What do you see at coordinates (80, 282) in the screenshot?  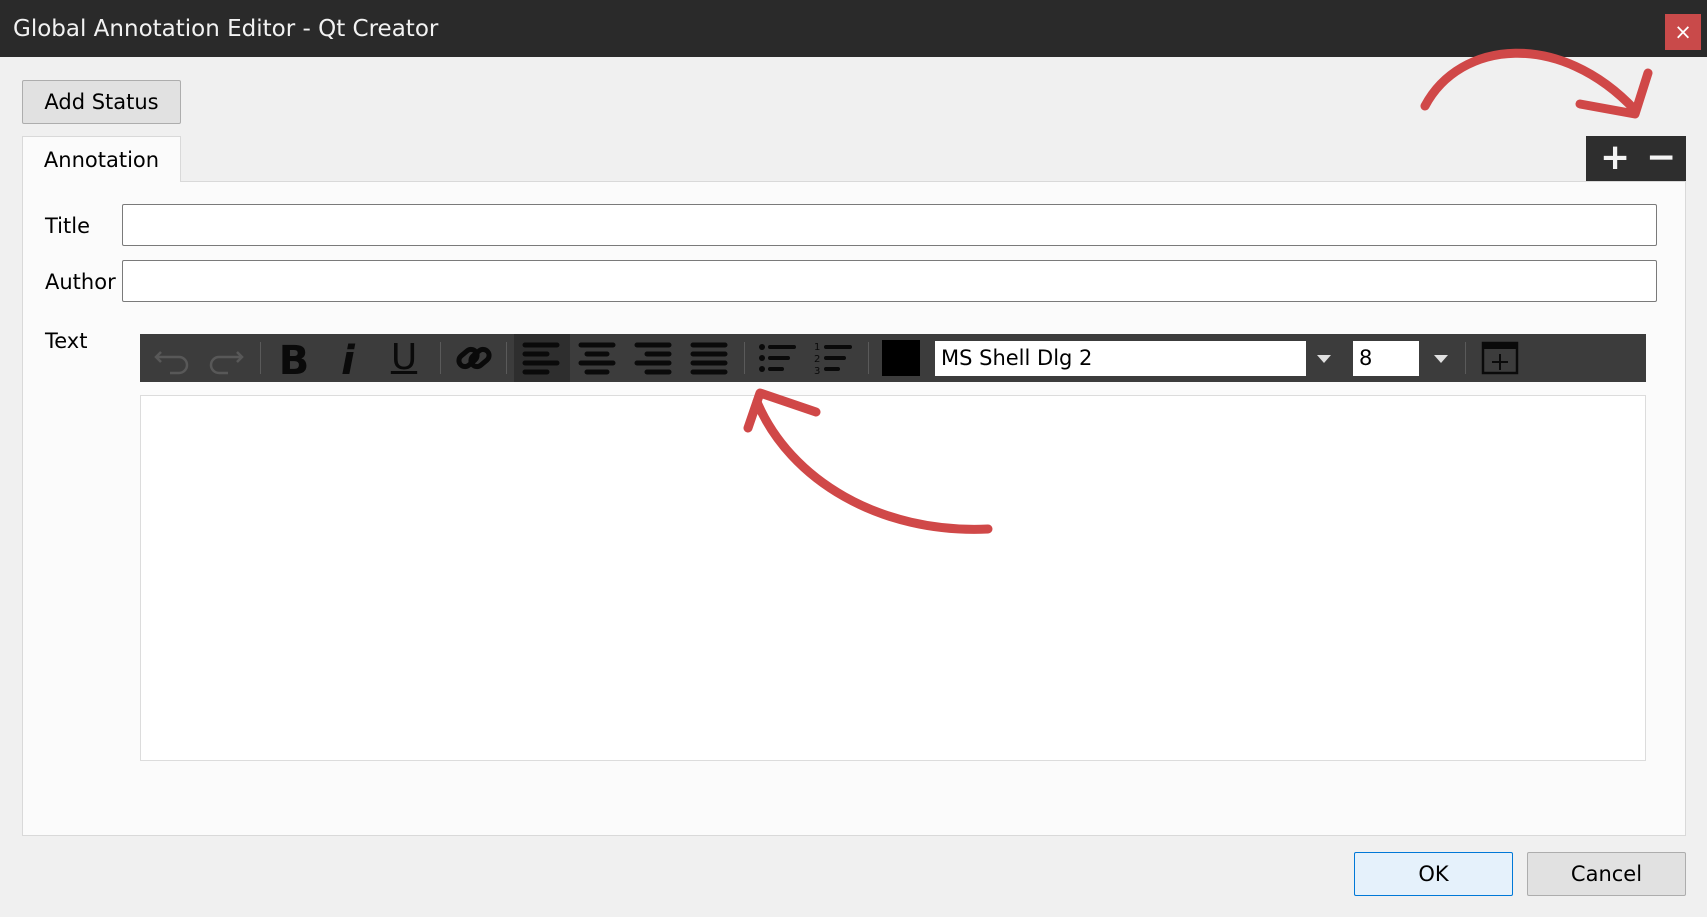 I see `author-label: Author` at bounding box center [80, 282].